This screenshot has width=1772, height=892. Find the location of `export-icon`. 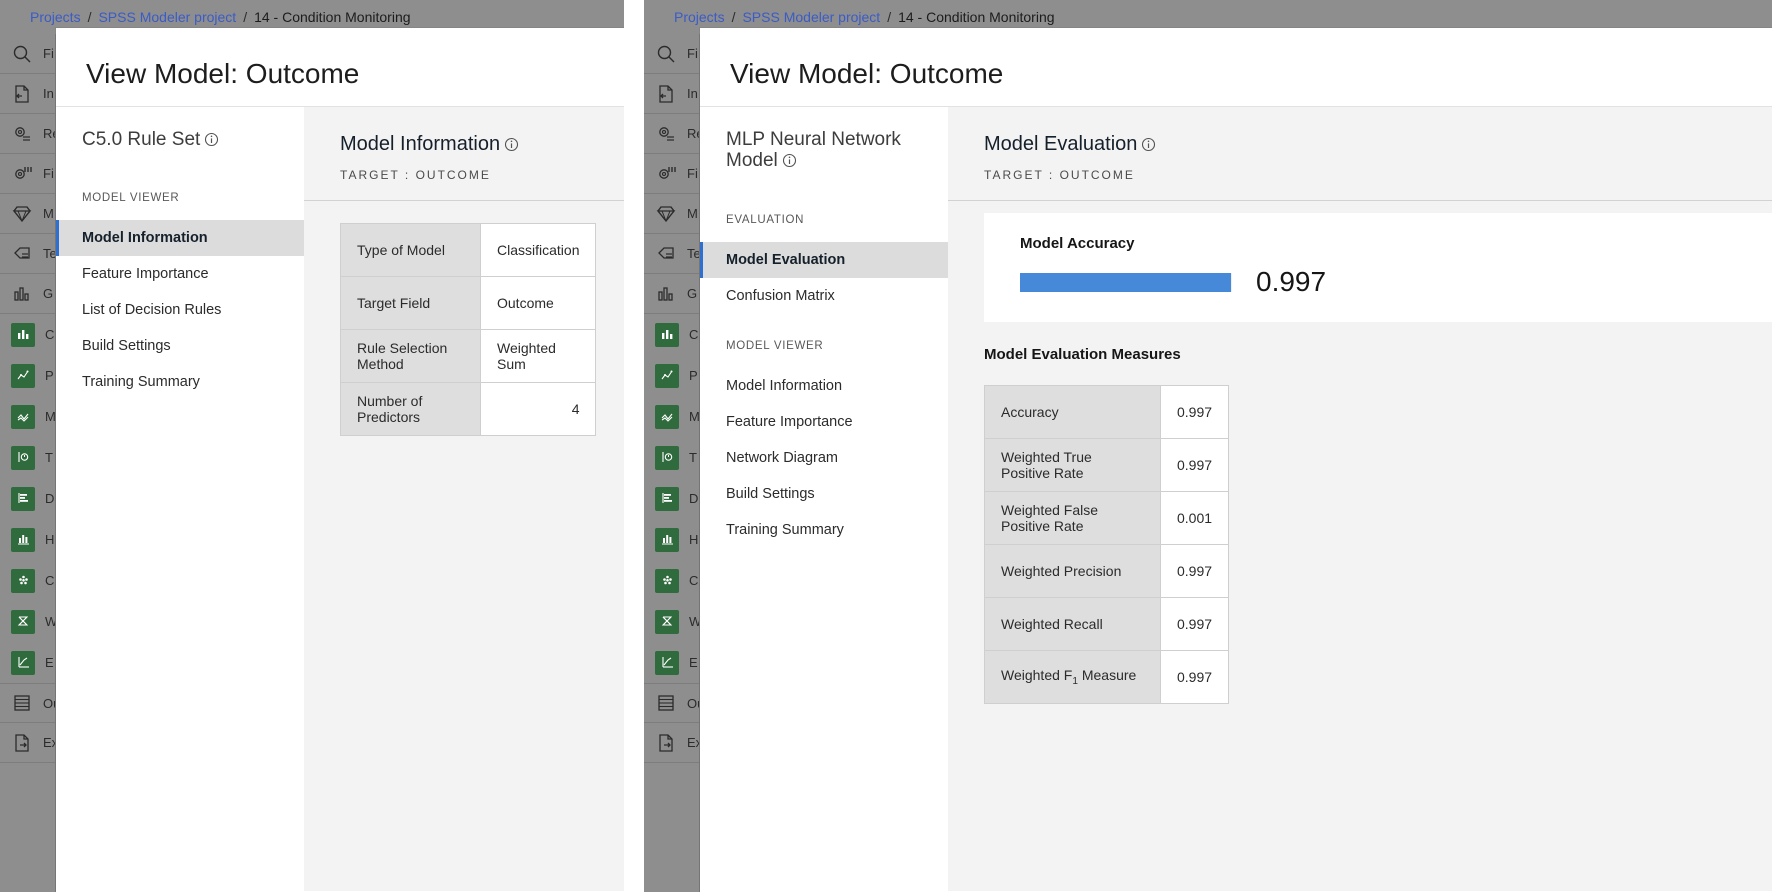

export-icon is located at coordinates (22, 743).